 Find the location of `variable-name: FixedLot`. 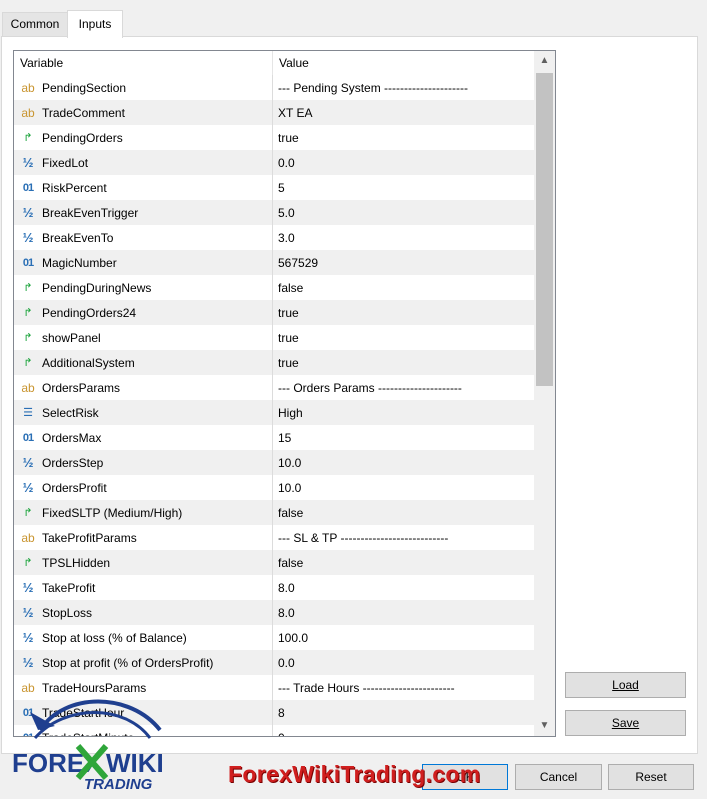

variable-name: FixedLot is located at coordinates (65, 162).